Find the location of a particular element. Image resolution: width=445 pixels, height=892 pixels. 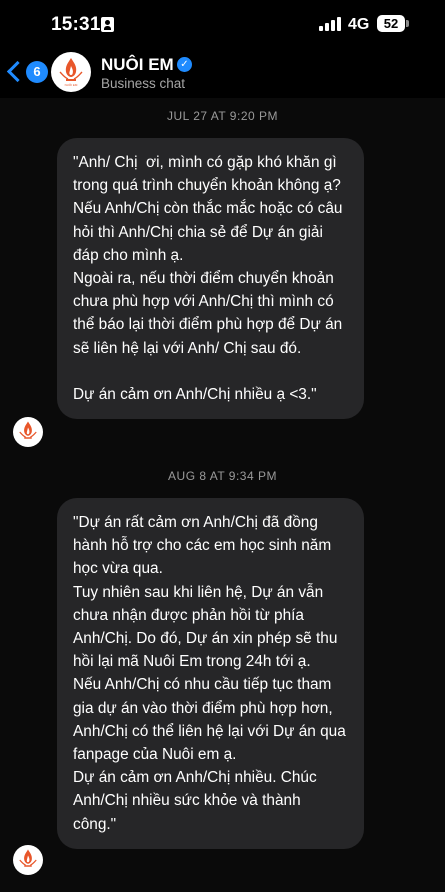

status-bar: 15:31 4G 52 is located at coordinates (222, 24).